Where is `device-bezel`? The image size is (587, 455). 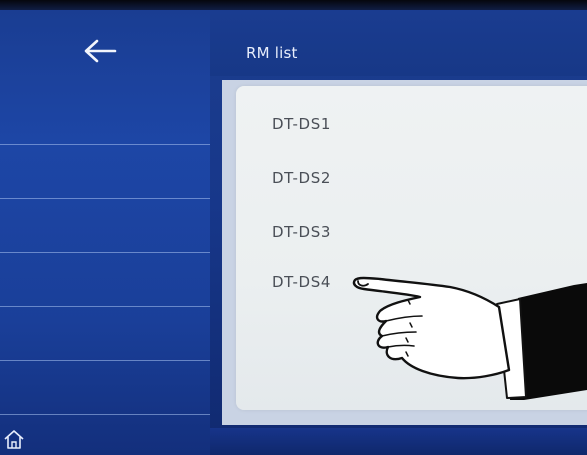
device-bezel is located at coordinates (293, 5).